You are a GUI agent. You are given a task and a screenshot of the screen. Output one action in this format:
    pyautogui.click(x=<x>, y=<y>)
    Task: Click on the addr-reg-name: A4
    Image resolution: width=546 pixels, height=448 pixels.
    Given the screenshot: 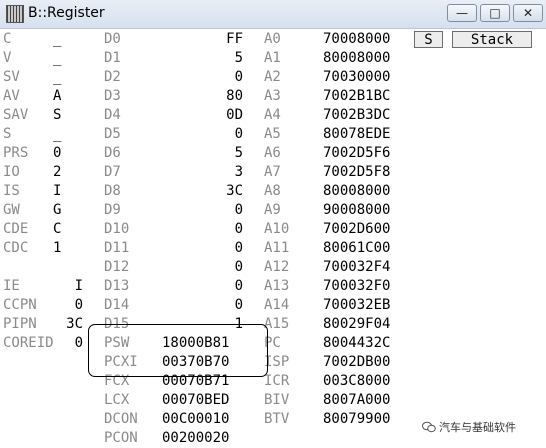 What is the action you would take?
    pyautogui.click(x=272, y=115)
    